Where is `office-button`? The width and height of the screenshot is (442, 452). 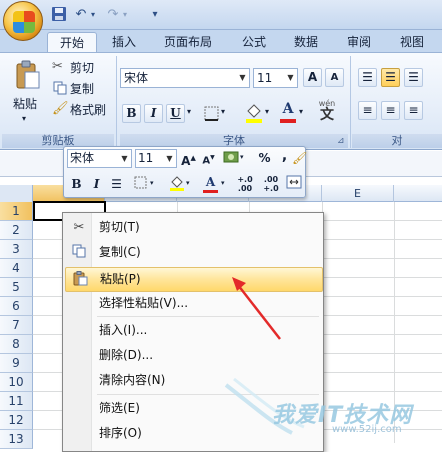 office-button is located at coordinates (23, 21).